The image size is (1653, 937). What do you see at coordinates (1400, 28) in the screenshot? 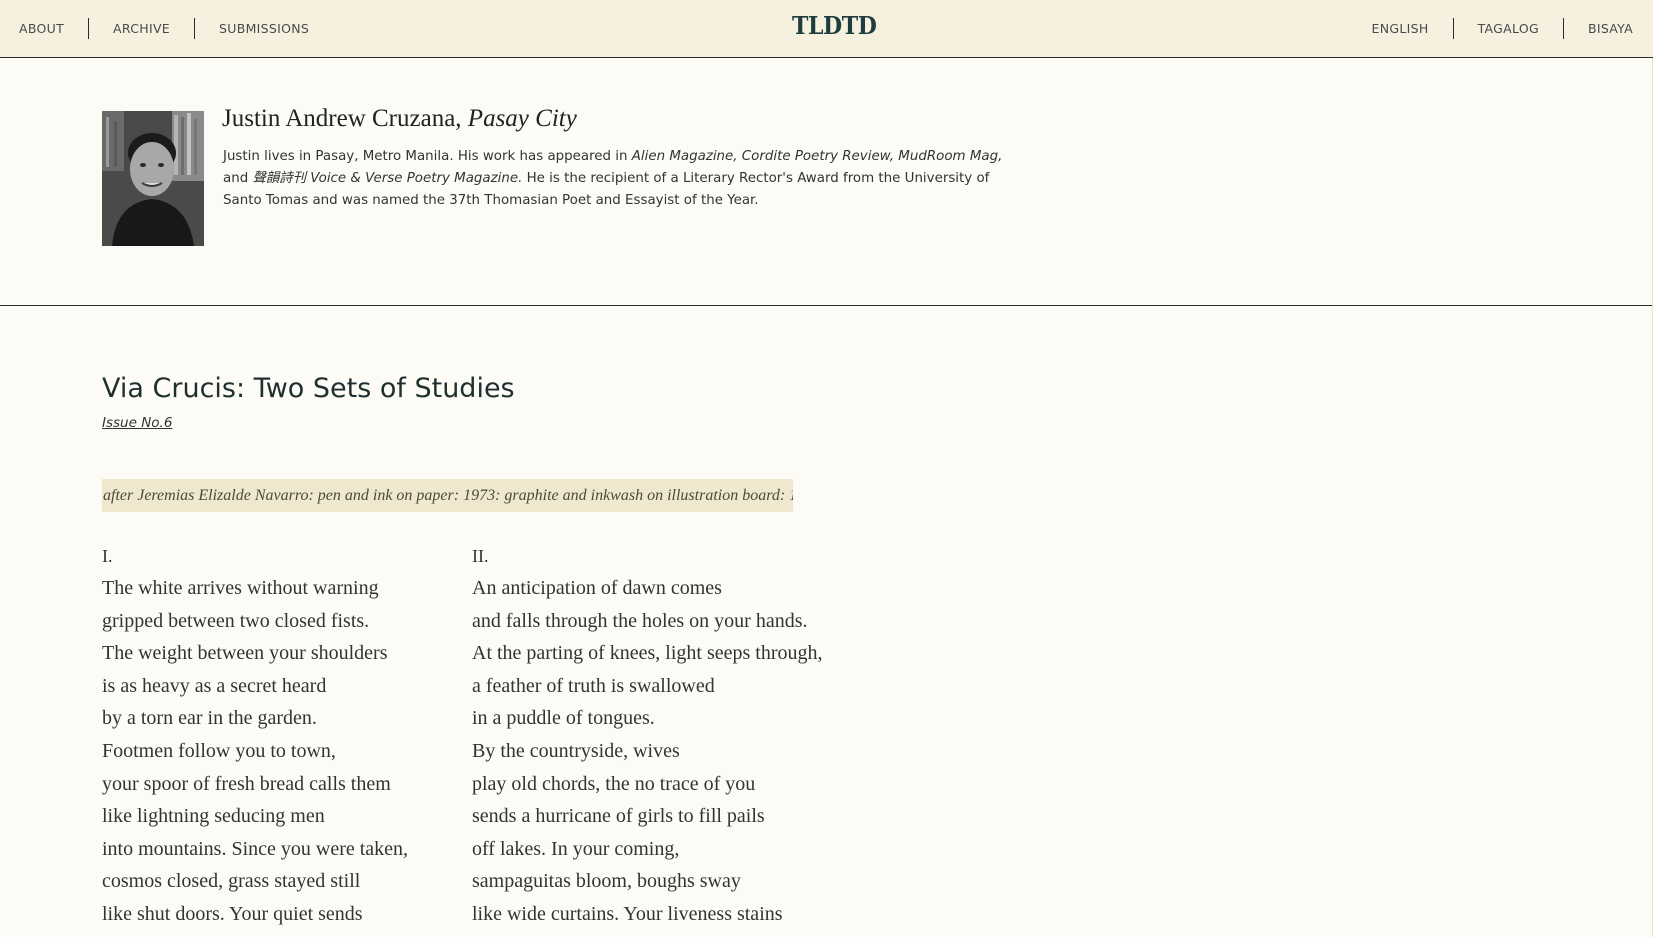
I see `lang-english-link: ENGLISH` at bounding box center [1400, 28].